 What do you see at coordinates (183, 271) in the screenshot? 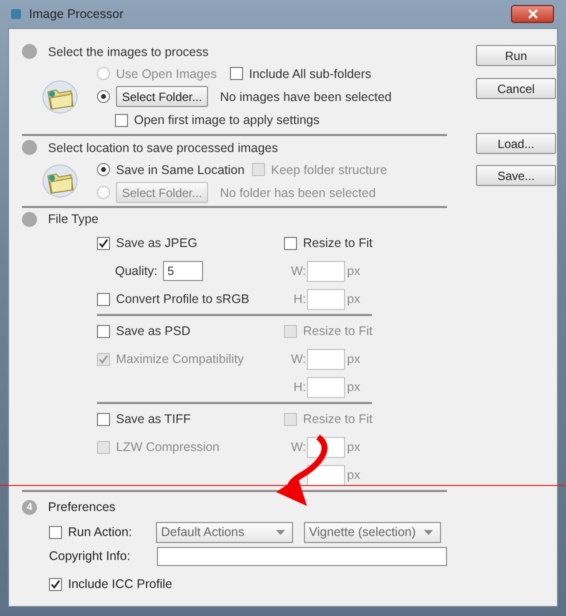
I see `quality-field: 5` at bounding box center [183, 271].